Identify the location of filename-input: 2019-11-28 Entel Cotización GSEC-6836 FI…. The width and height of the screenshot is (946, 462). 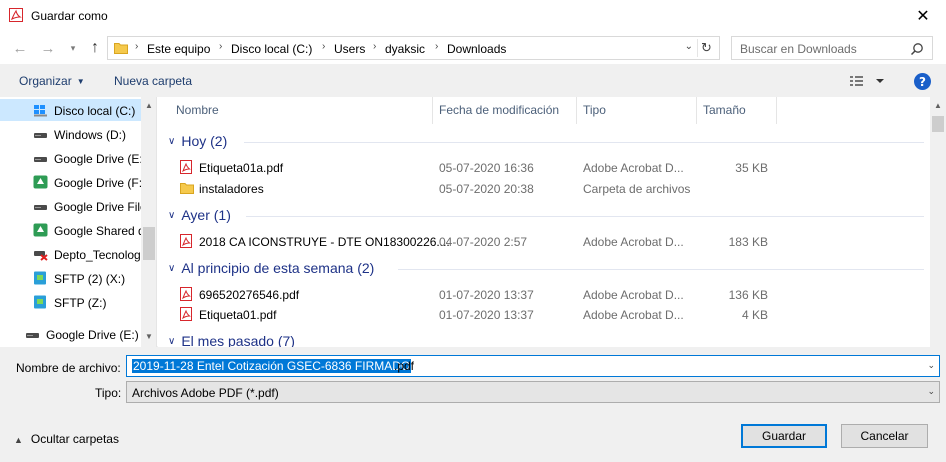
(533, 366).